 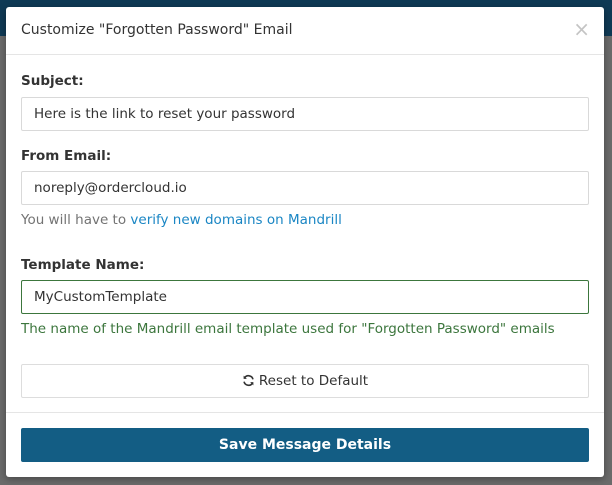 What do you see at coordinates (83, 265) in the screenshot?
I see `template-name-label: Template Name:` at bounding box center [83, 265].